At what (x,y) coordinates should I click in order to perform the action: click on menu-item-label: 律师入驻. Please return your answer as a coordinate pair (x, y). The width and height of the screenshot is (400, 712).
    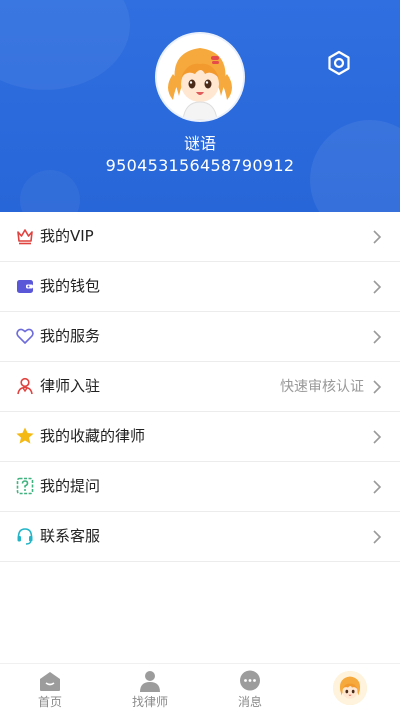
    Looking at the image, I should click on (70, 386).